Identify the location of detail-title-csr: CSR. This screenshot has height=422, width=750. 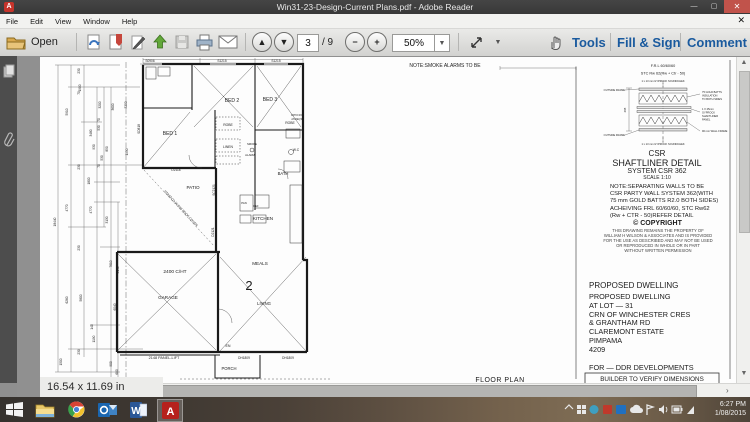
(657, 153).